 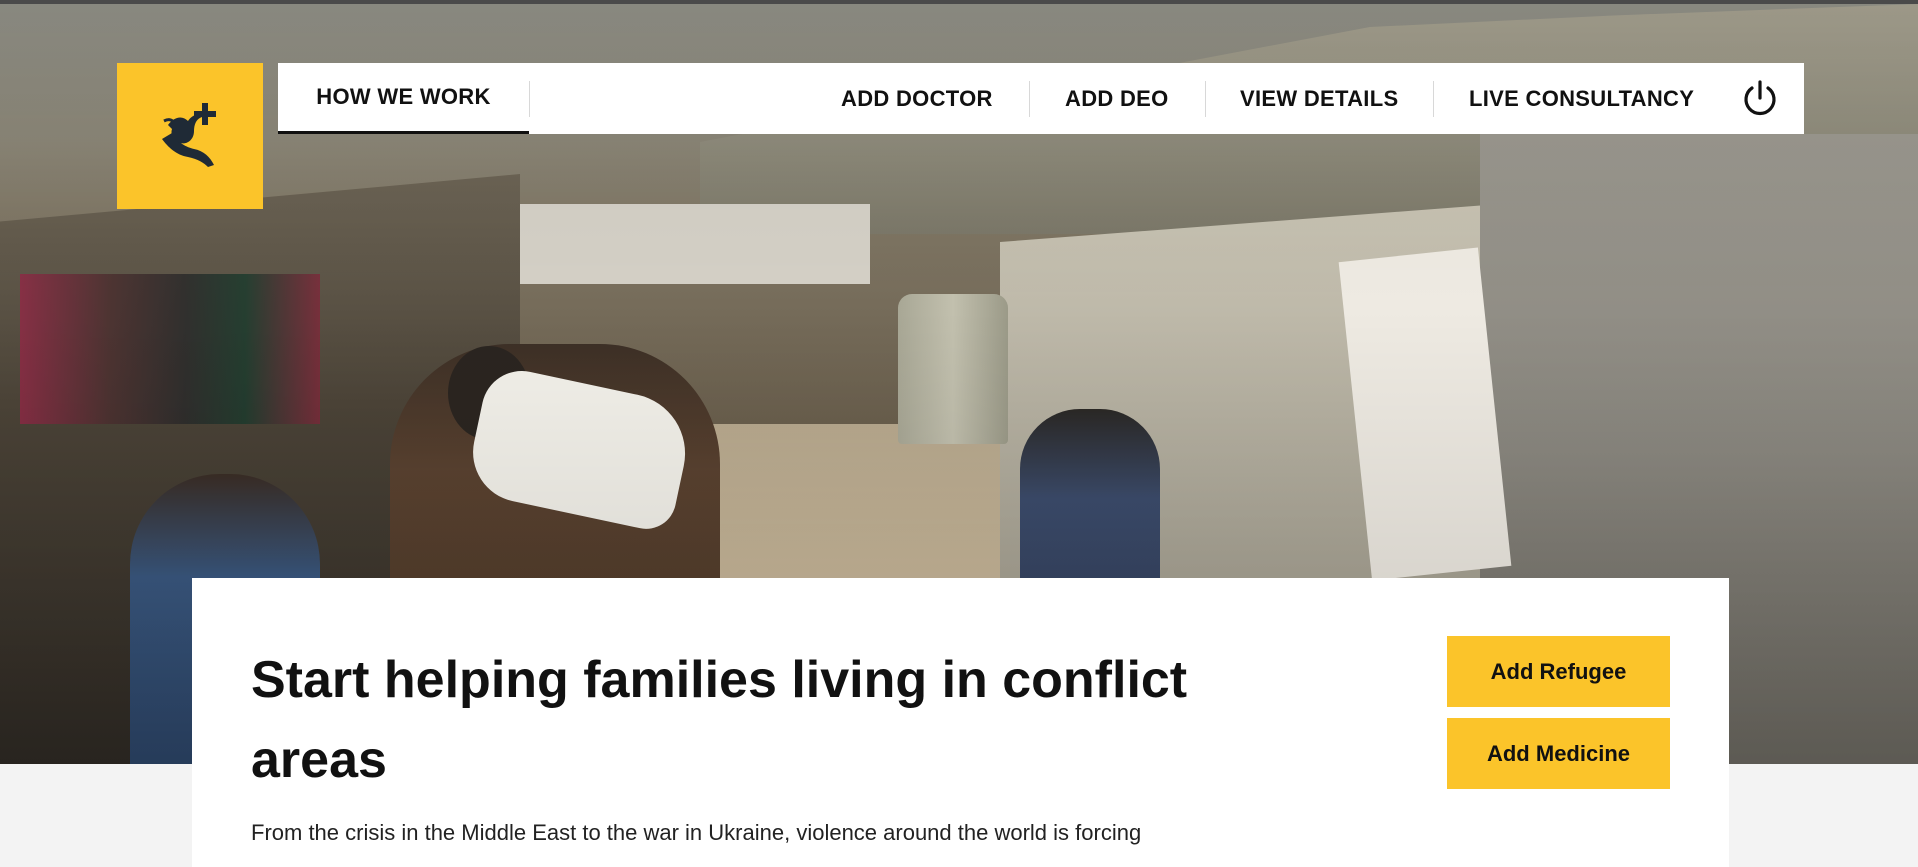 What do you see at coordinates (1558, 753) in the screenshot?
I see `add-medicine-button: Add Medicine` at bounding box center [1558, 753].